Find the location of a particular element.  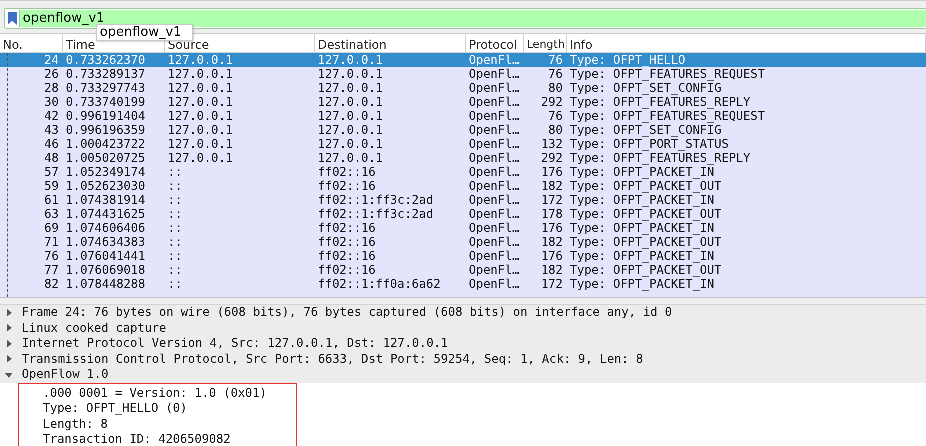

tree-item: Internet Protocol Version 4, Src: 127.0.0.1, Dst: 127.0.0.1 is located at coordinates (463, 344).